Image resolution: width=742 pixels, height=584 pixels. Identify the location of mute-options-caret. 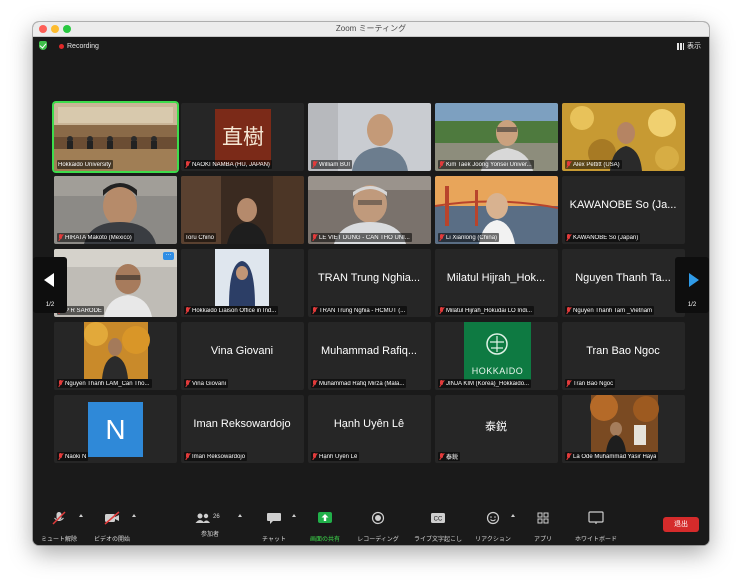
(81, 515).